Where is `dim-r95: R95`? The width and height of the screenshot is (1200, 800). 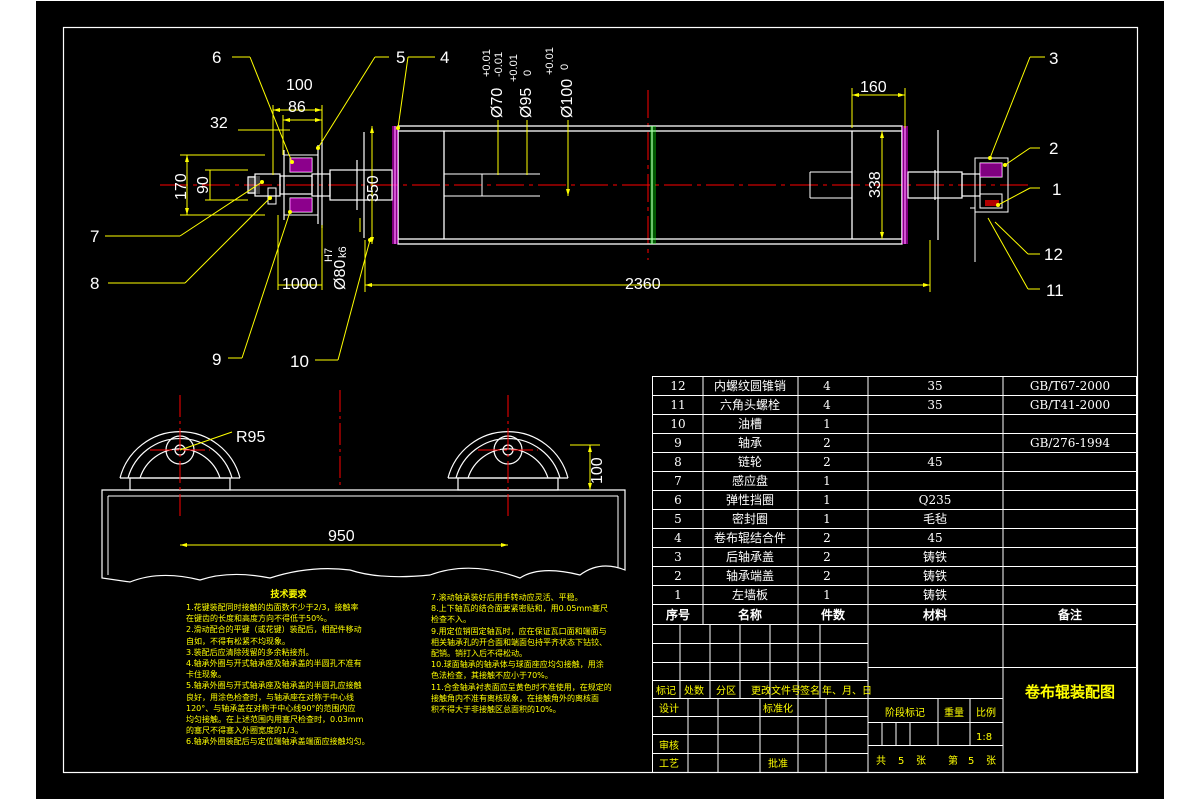 dim-r95: R95 is located at coordinates (250, 437).